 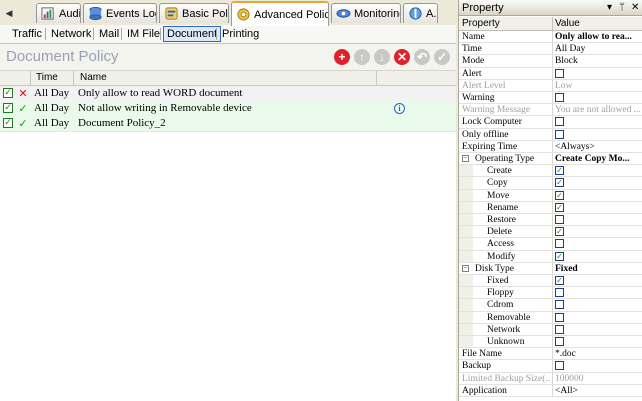 What do you see at coordinates (550, 293) in the screenshot?
I see `property-row: Floppy` at bounding box center [550, 293].